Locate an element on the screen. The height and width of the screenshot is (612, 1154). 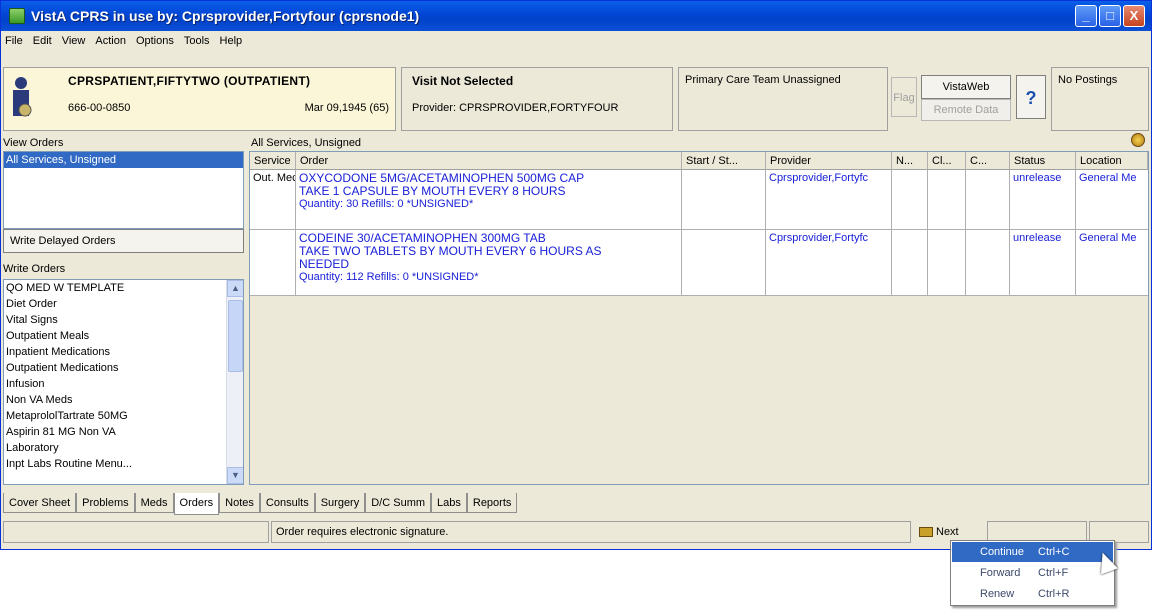
tab-consults: Consults is located at coordinates (287, 503).